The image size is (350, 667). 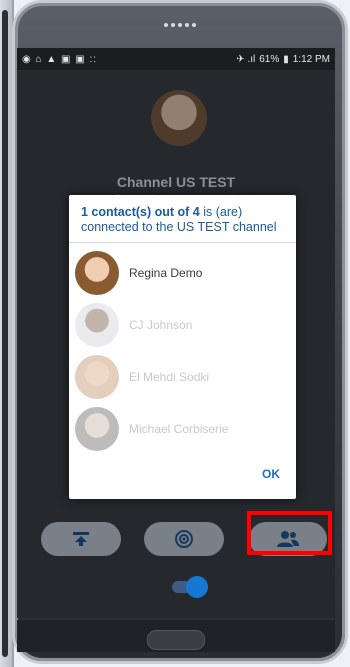 What do you see at coordinates (271, 474) in the screenshot?
I see `ok-button: OK` at bounding box center [271, 474].